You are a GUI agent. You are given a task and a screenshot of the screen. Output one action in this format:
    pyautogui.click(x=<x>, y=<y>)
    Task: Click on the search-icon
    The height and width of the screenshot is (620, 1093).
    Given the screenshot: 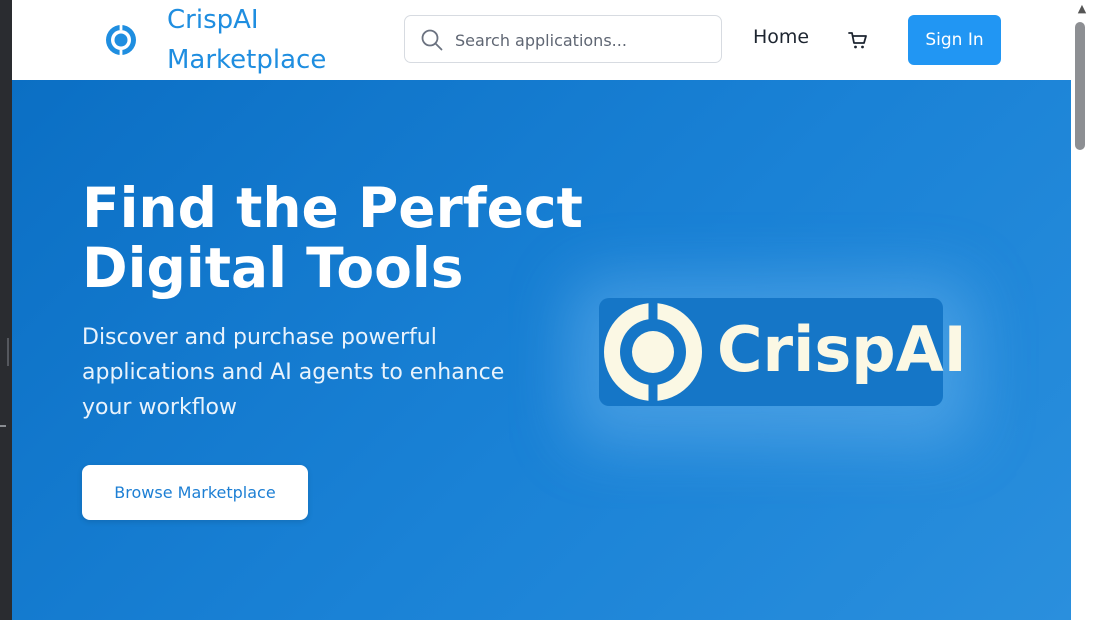 What is the action you would take?
    pyautogui.click(x=432, y=40)
    